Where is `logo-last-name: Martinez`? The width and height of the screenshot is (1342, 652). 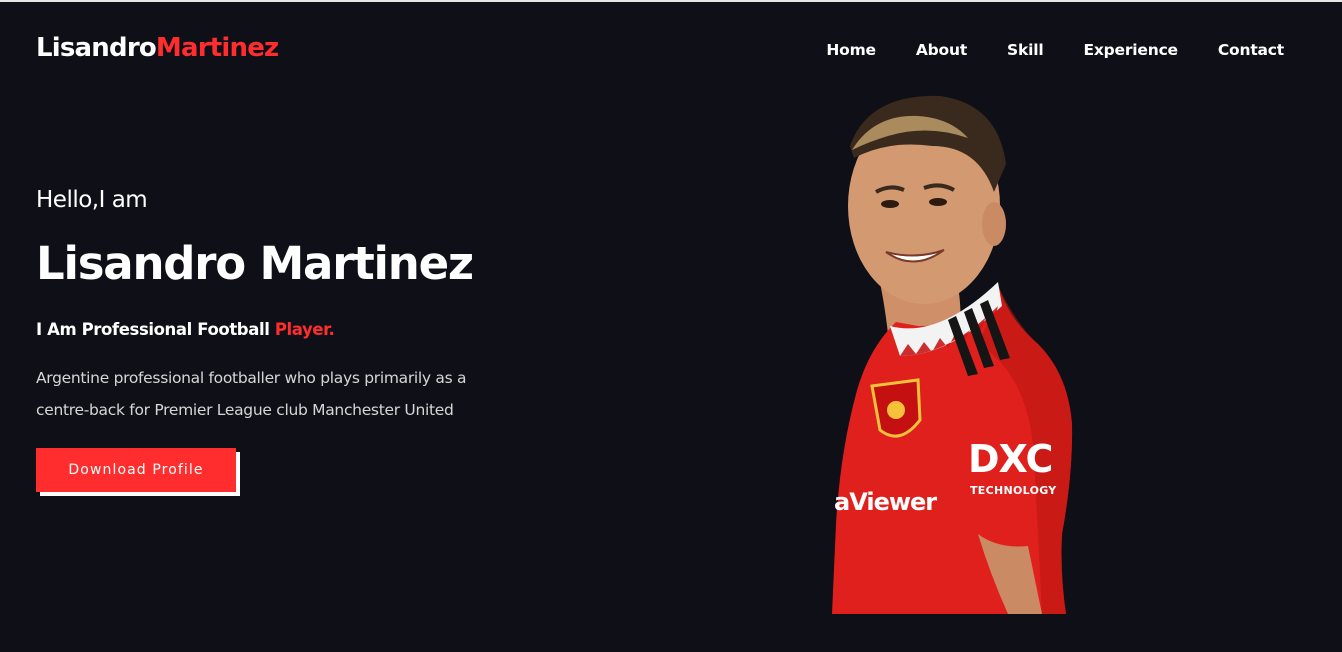 logo-last-name: Martinez is located at coordinates (217, 48).